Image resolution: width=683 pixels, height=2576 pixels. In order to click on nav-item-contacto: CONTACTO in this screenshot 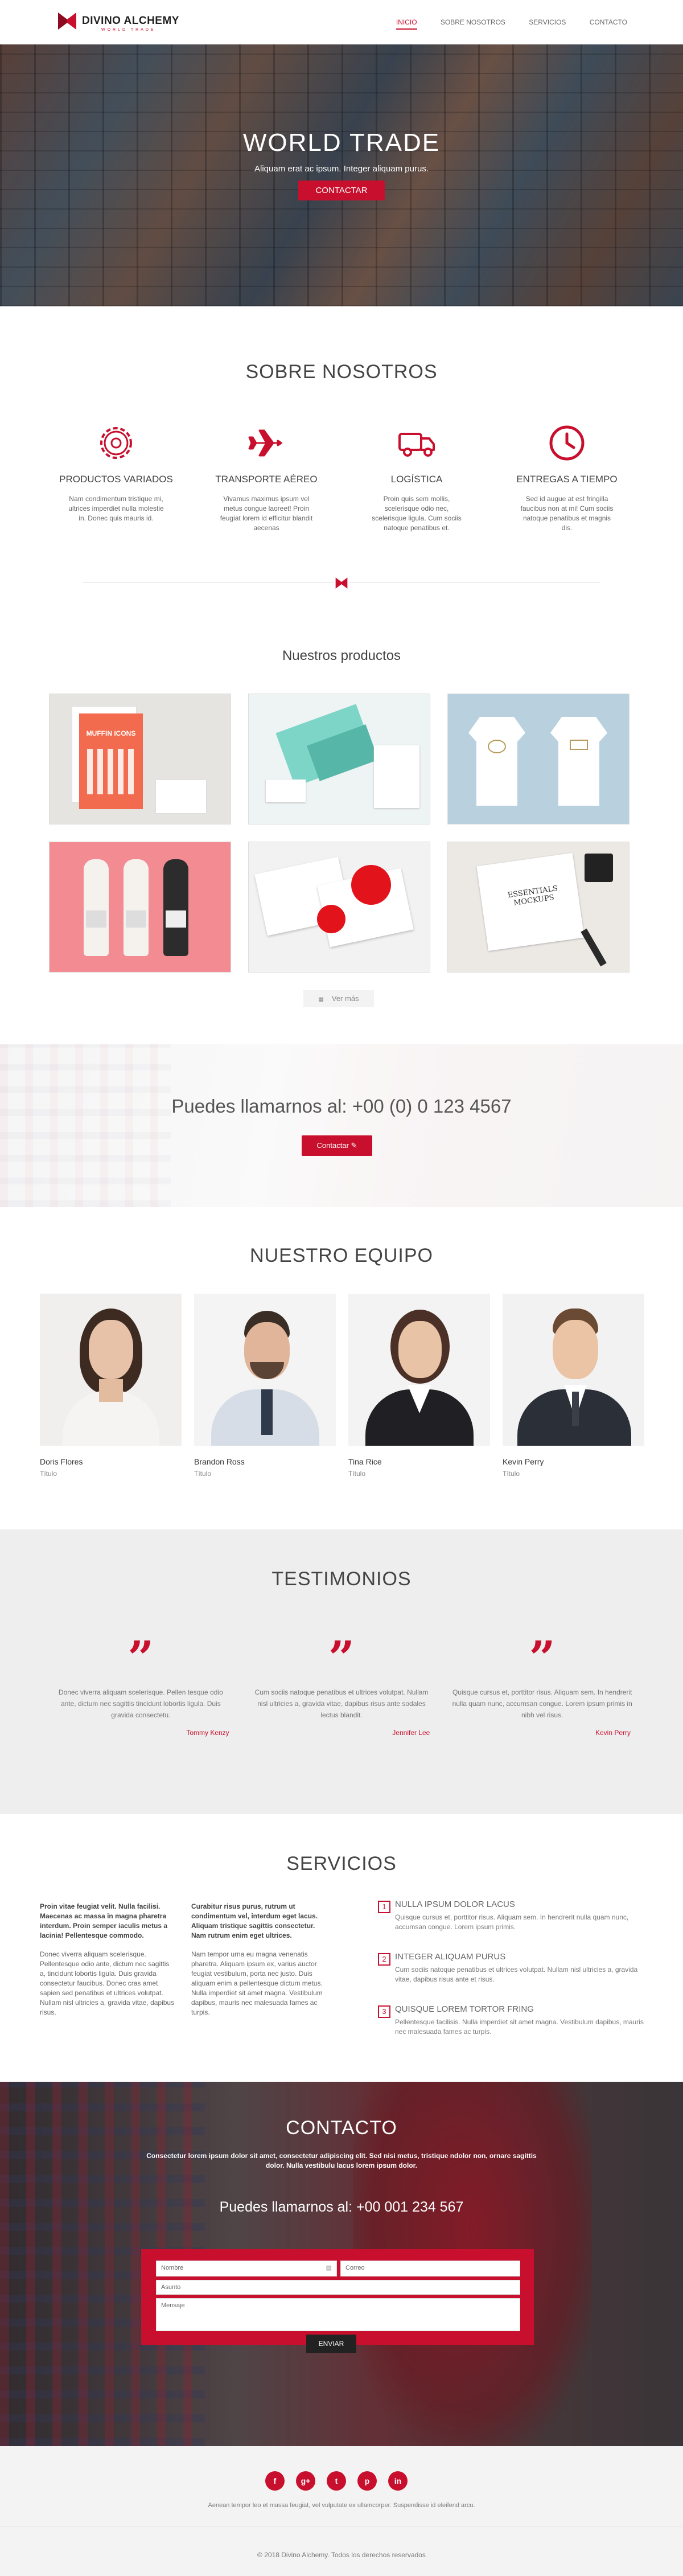, I will do `click(608, 23)`.